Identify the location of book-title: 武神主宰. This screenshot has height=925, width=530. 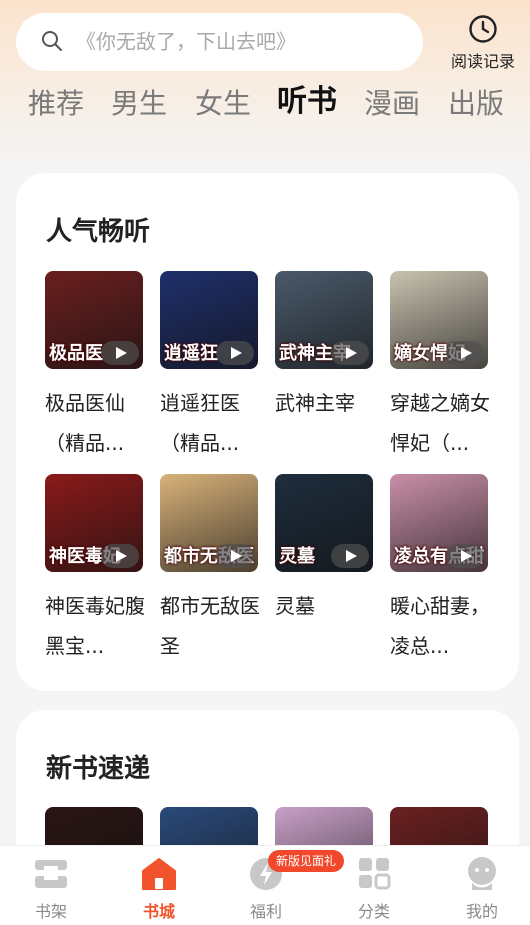
(331, 403).